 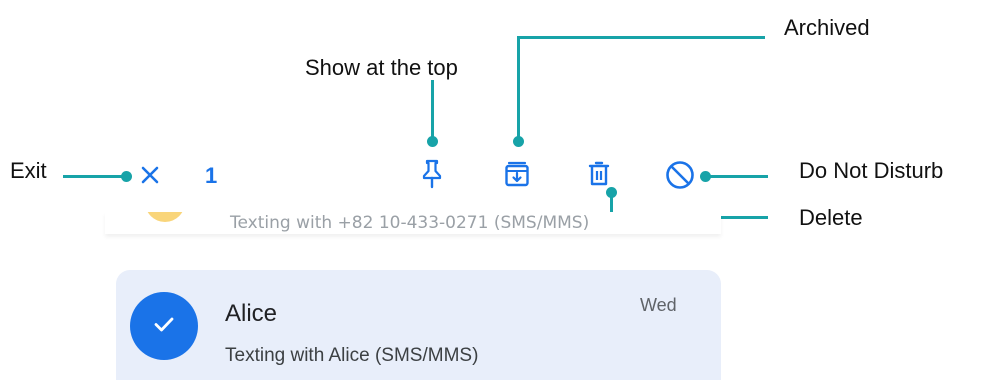 I want to click on pin-icon, so click(x=432, y=176).